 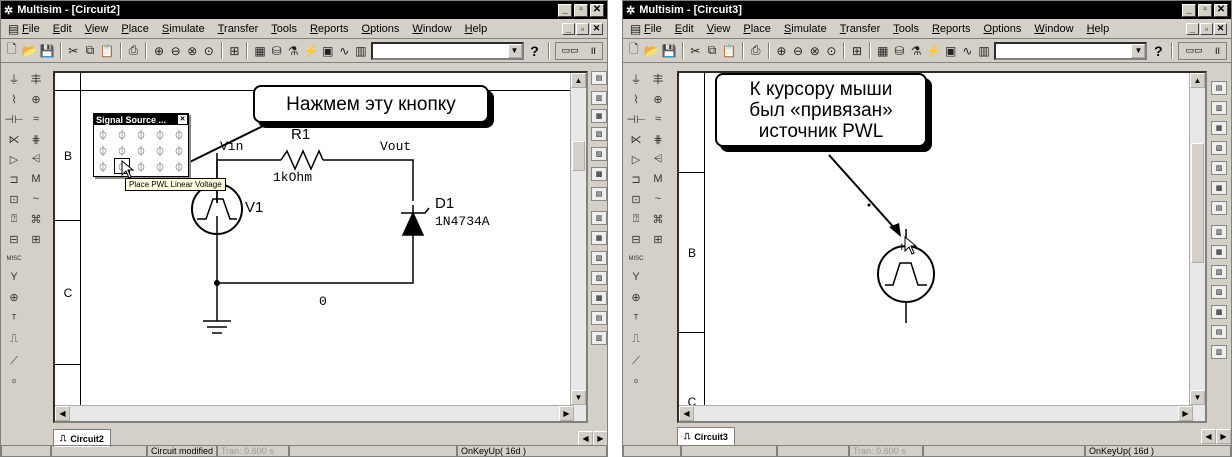 What do you see at coordinates (857, 50) in the screenshot?
I see `hierarchy-icon: ⊞` at bounding box center [857, 50].